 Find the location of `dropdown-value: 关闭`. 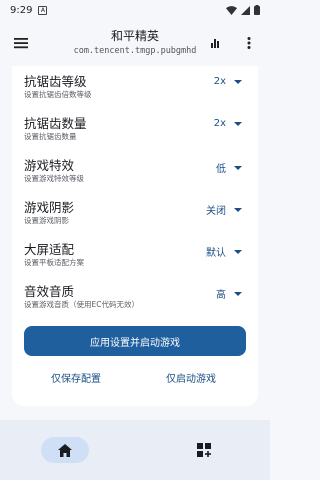

dropdown-value: 关闭 is located at coordinates (216, 211).